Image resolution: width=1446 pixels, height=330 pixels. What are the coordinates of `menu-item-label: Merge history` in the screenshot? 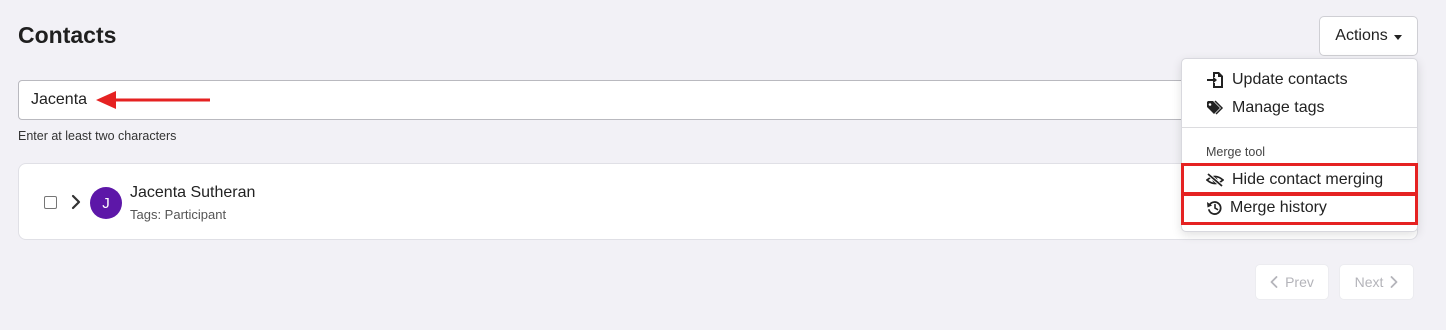 It's located at (1278, 207).